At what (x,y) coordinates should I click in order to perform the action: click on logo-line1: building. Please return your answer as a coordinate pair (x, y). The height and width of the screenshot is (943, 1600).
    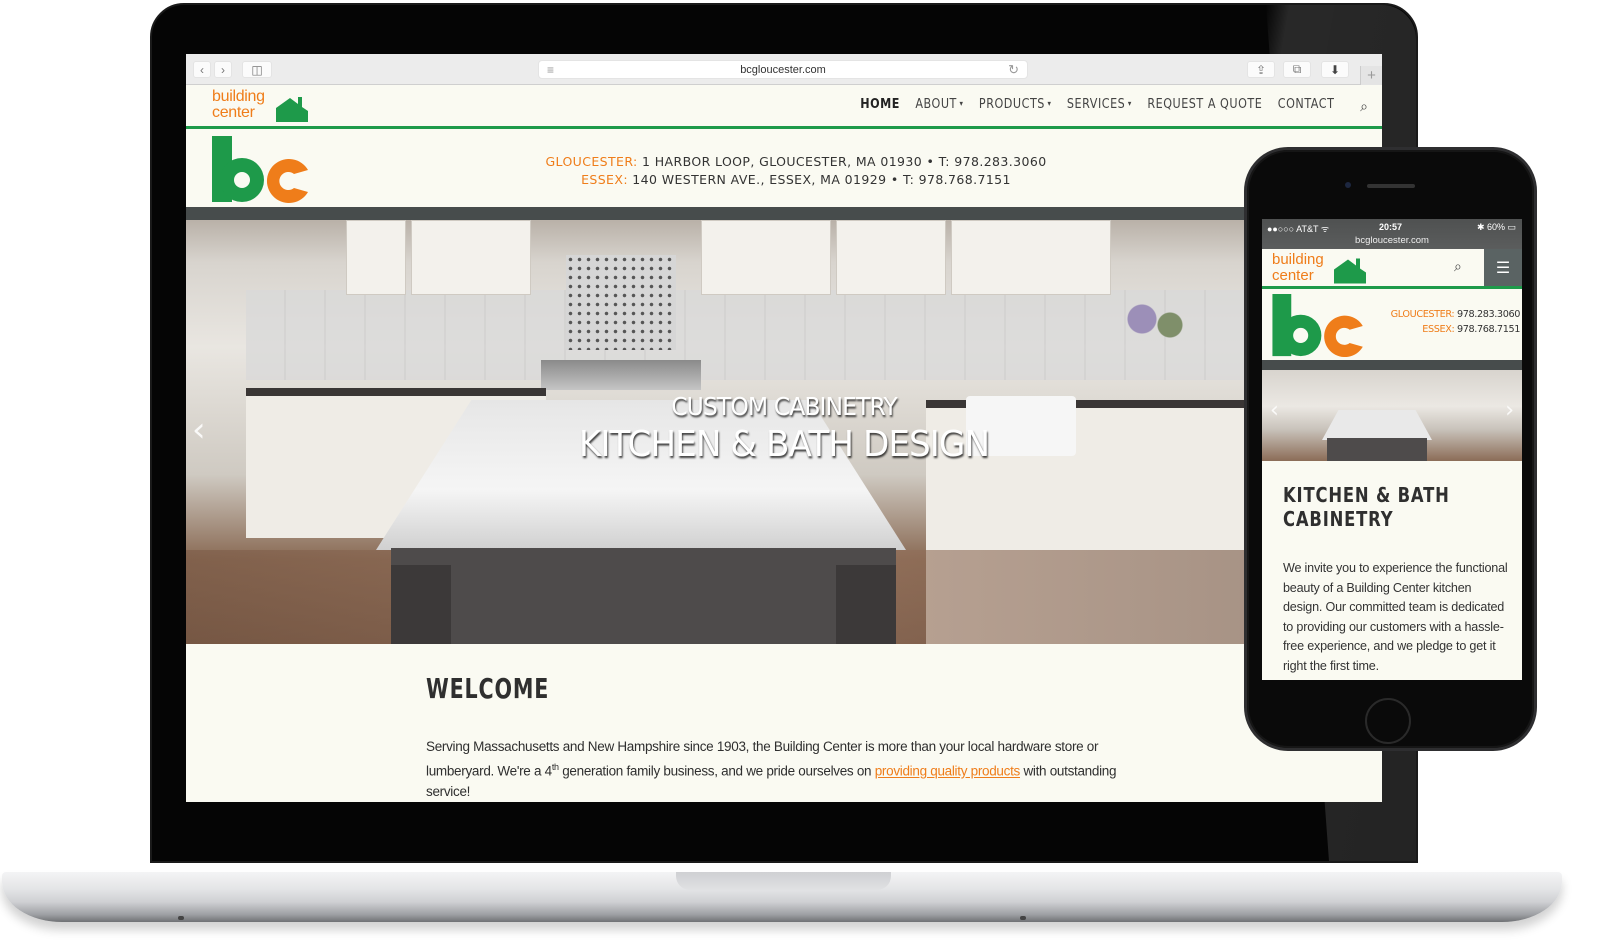
    Looking at the image, I should click on (238, 96).